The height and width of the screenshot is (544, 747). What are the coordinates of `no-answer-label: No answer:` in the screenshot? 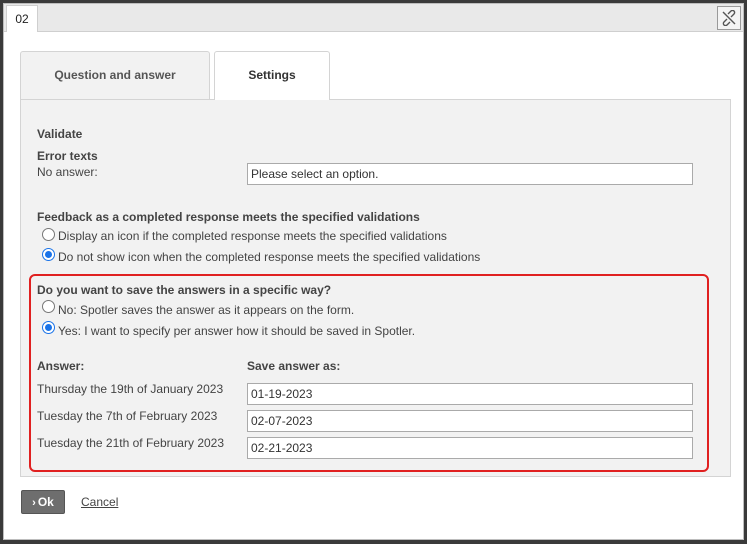 It's located at (67, 172).